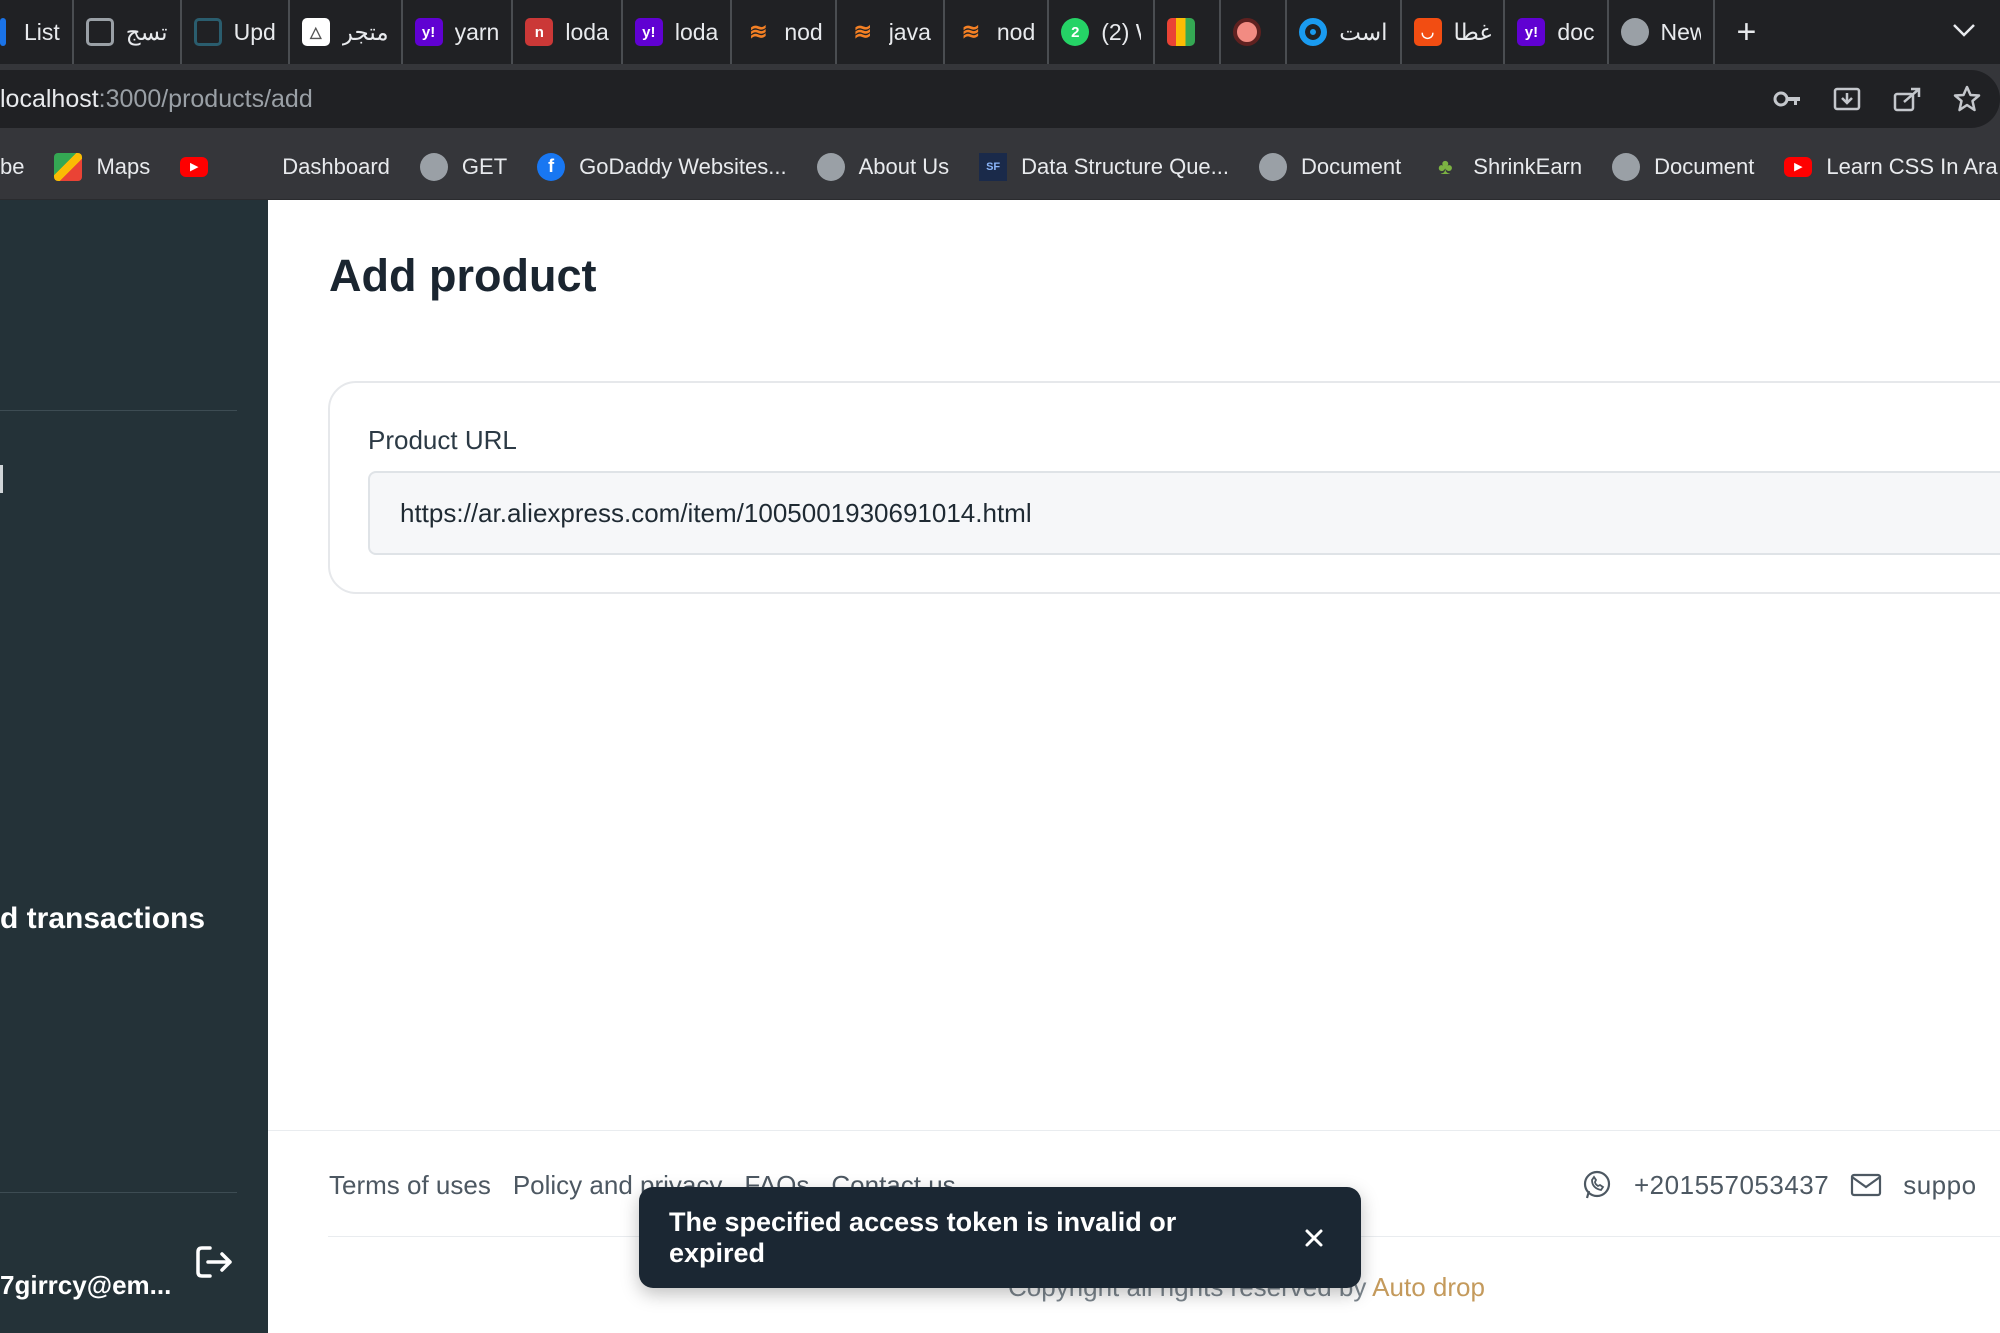  I want to click on browser-tab: ≋ java, so click(891, 32).